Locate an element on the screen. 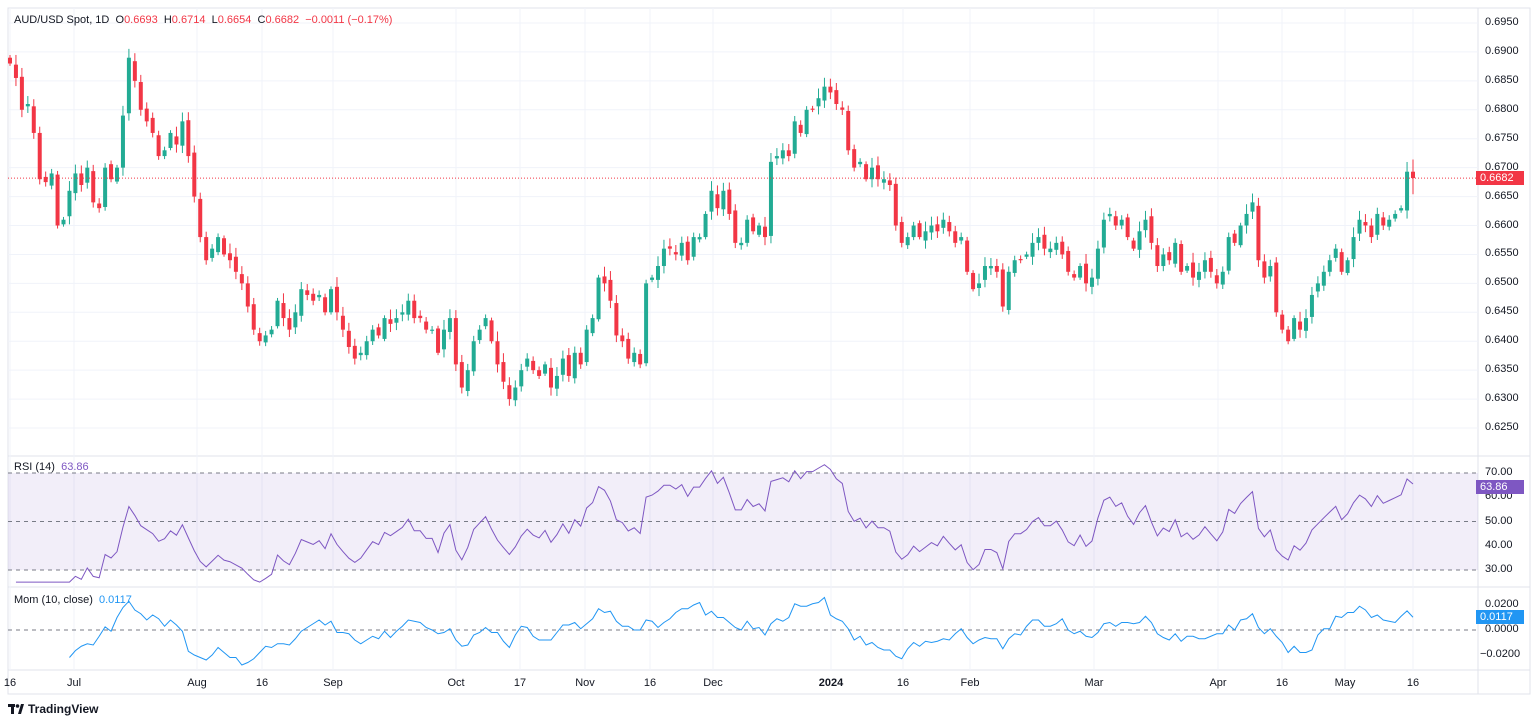  low-value: 0.6654 is located at coordinates (234, 20).